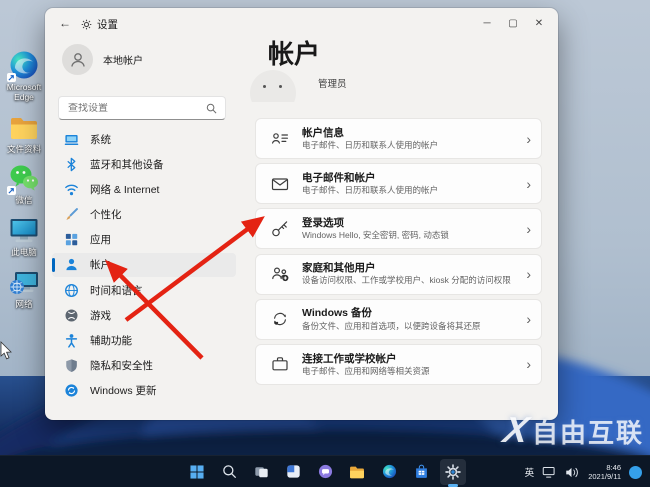 The height and width of the screenshot is (487, 650). Describe the element at coordinates (398, 274) in the screenshot. I see `card-family-other-users: 家庭和其他用户 设备访问权限、工作或学校用户、kiosk 分配的访问权限 ›` at that location.